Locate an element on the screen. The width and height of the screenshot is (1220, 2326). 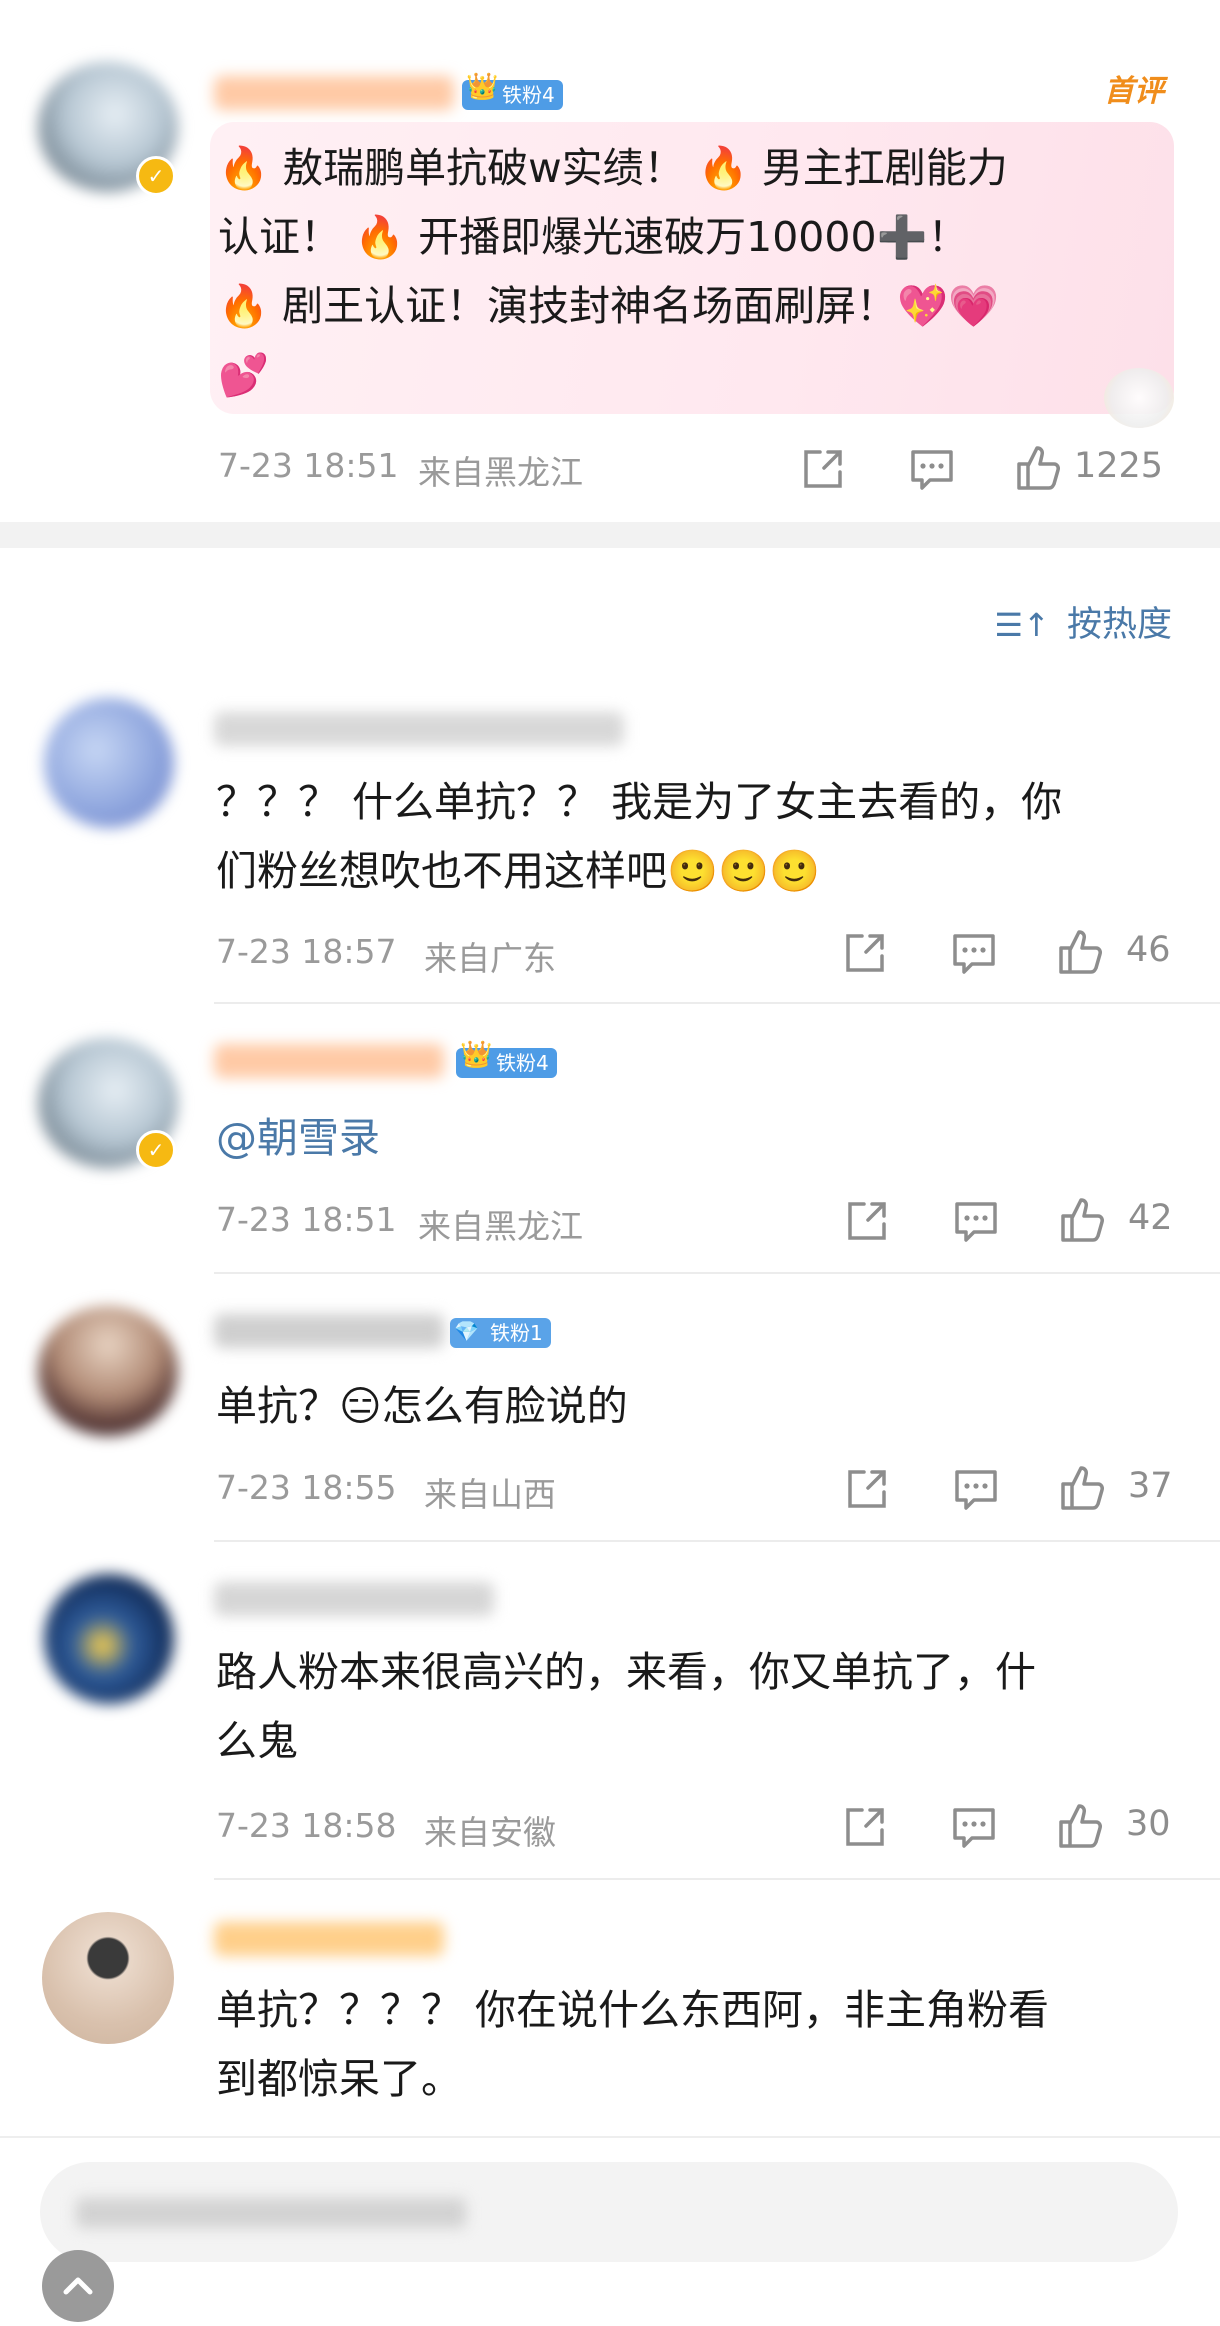
mention-link: @朝雪录 is located at coordinates (298, 1138).